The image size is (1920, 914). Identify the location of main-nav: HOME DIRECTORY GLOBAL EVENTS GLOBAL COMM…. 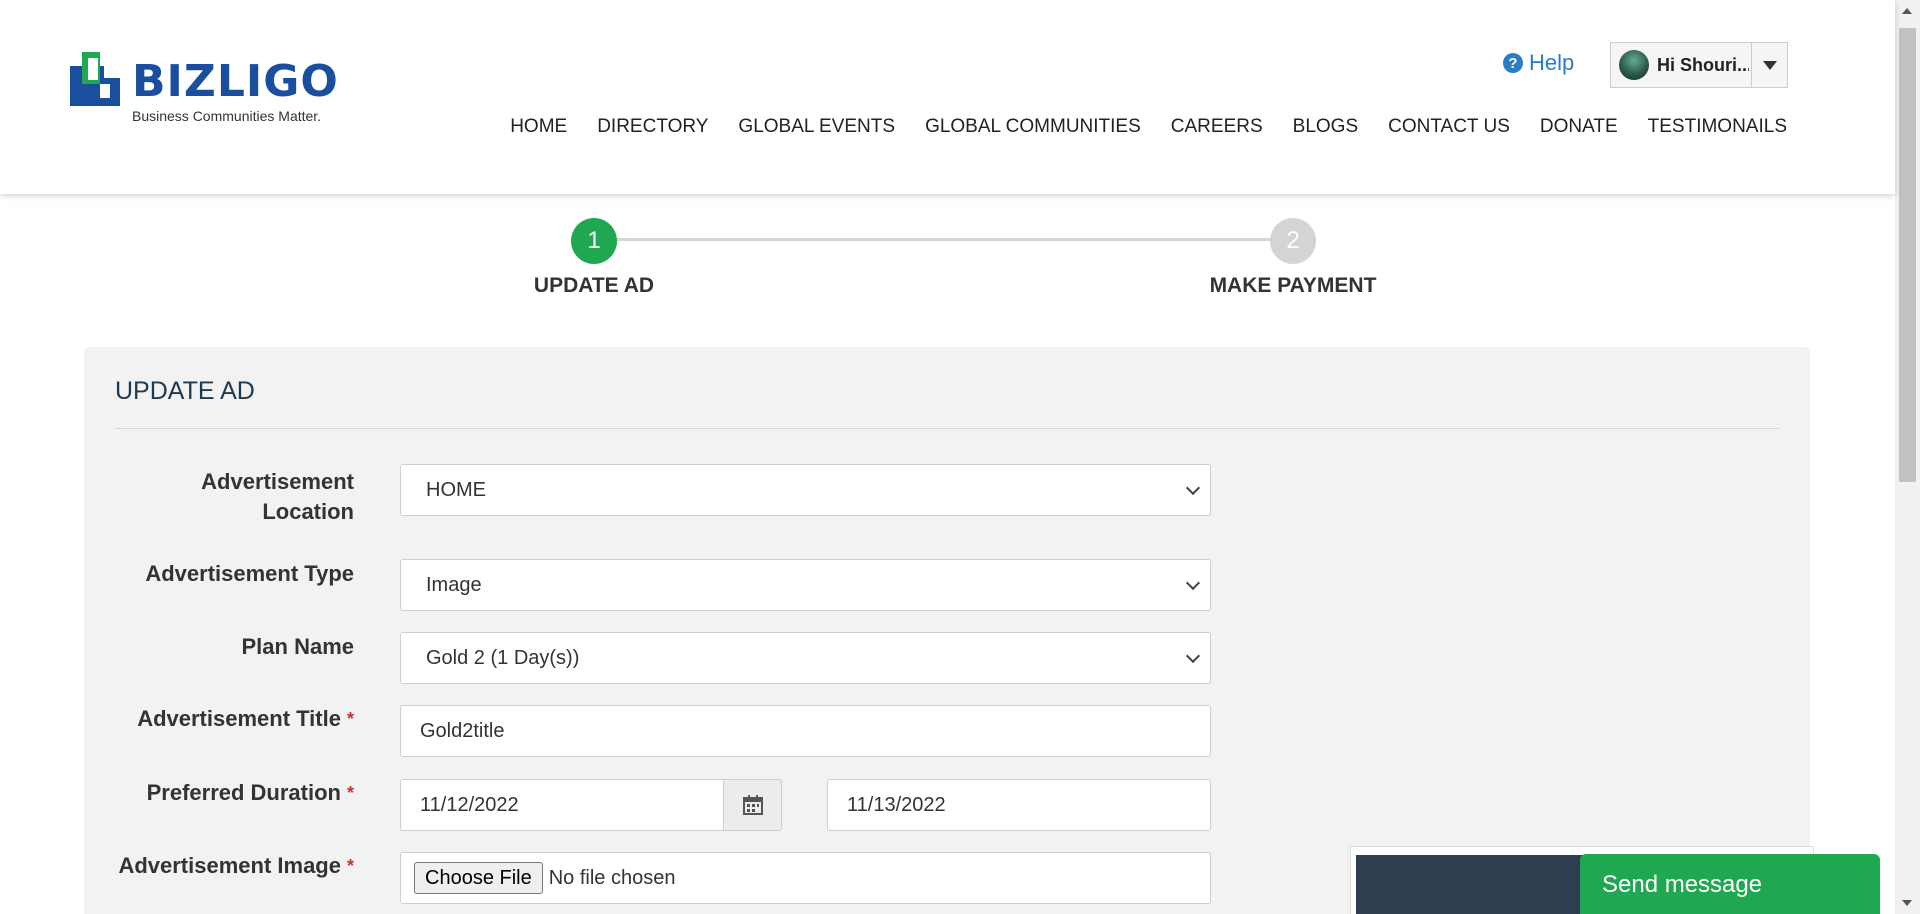
(1148, 127).